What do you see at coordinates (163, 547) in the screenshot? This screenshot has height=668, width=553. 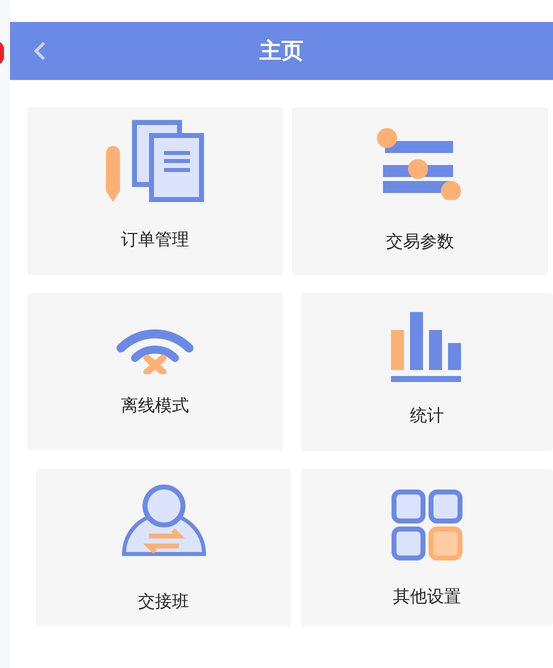 I see `menu-tile: 交接班` at bounding box center [163, 547].